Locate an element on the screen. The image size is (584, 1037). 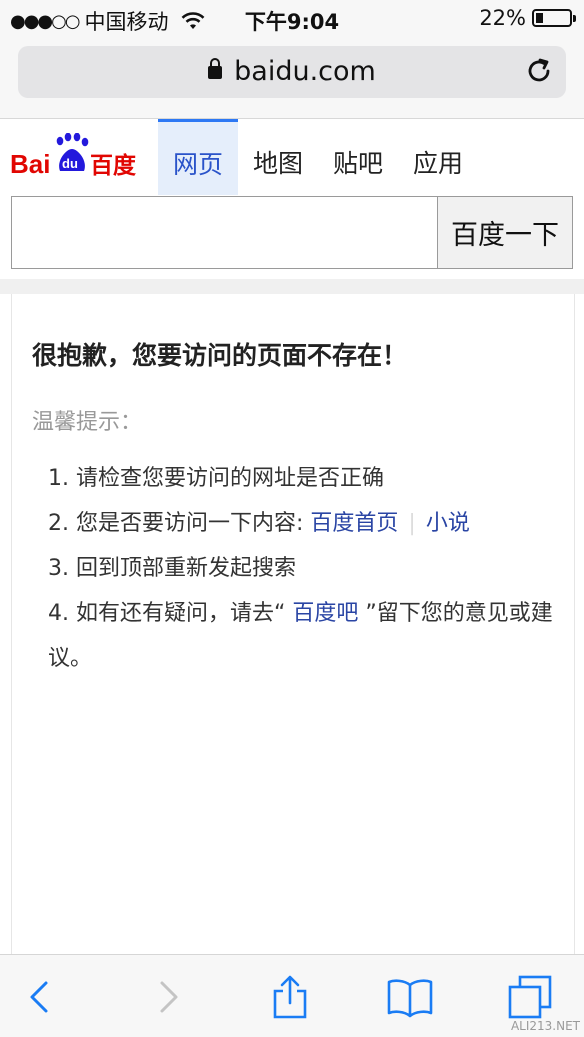
baidu-logo: Bai du 百度 is located at coordinates (78, 156).